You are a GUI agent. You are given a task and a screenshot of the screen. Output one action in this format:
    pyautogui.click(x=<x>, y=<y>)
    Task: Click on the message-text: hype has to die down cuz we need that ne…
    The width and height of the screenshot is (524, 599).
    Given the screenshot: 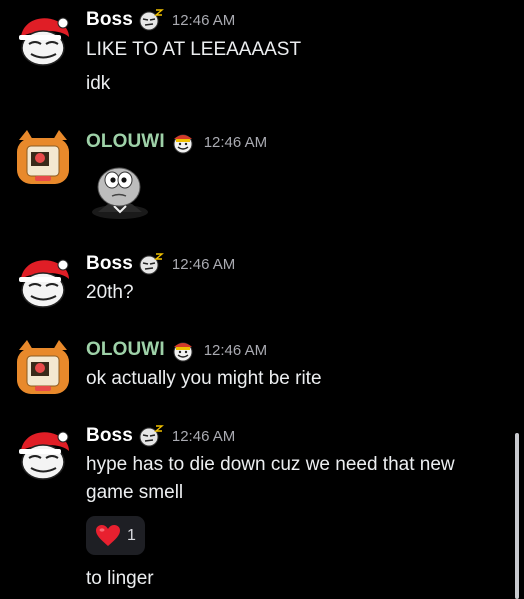 What is the action you would take?
    pyautogui.click(x=270, y=464)
    